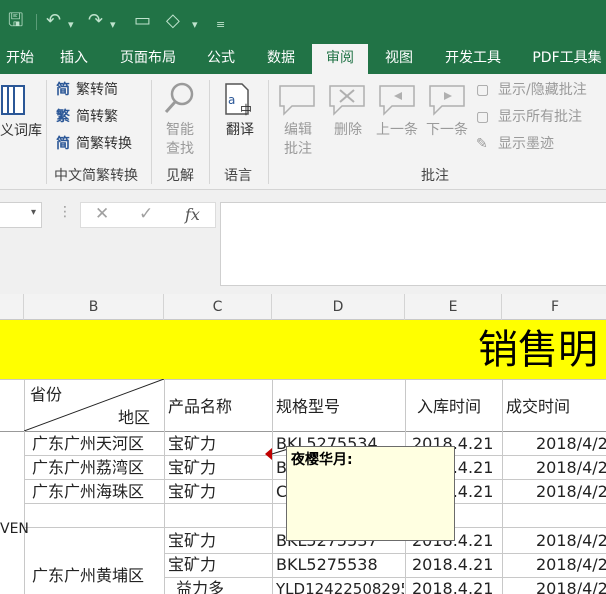 This screenshot has height=594, width=606. What do you see at coordinates (240, 100) in the screenshot?
I see `translate-icon: a中` at bounding box center [240, 100].